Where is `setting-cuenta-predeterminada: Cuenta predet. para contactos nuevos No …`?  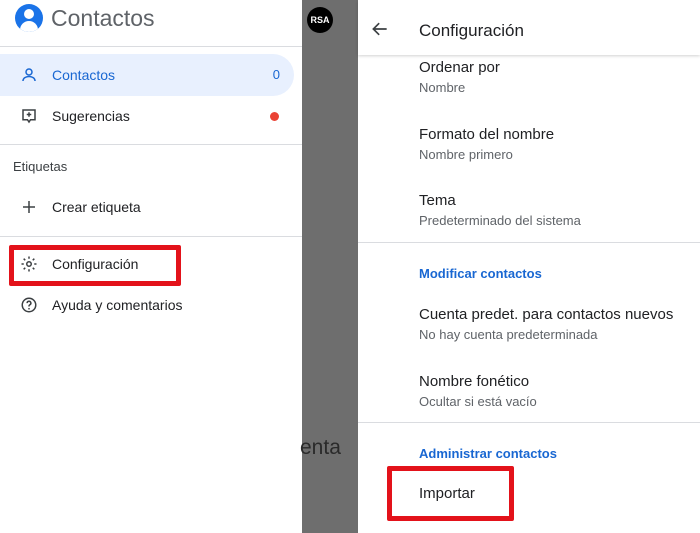 setting-cuenta-predeterminada: Cuenta predet. para contactos nuevos No … is located at coordinates (529, 333).